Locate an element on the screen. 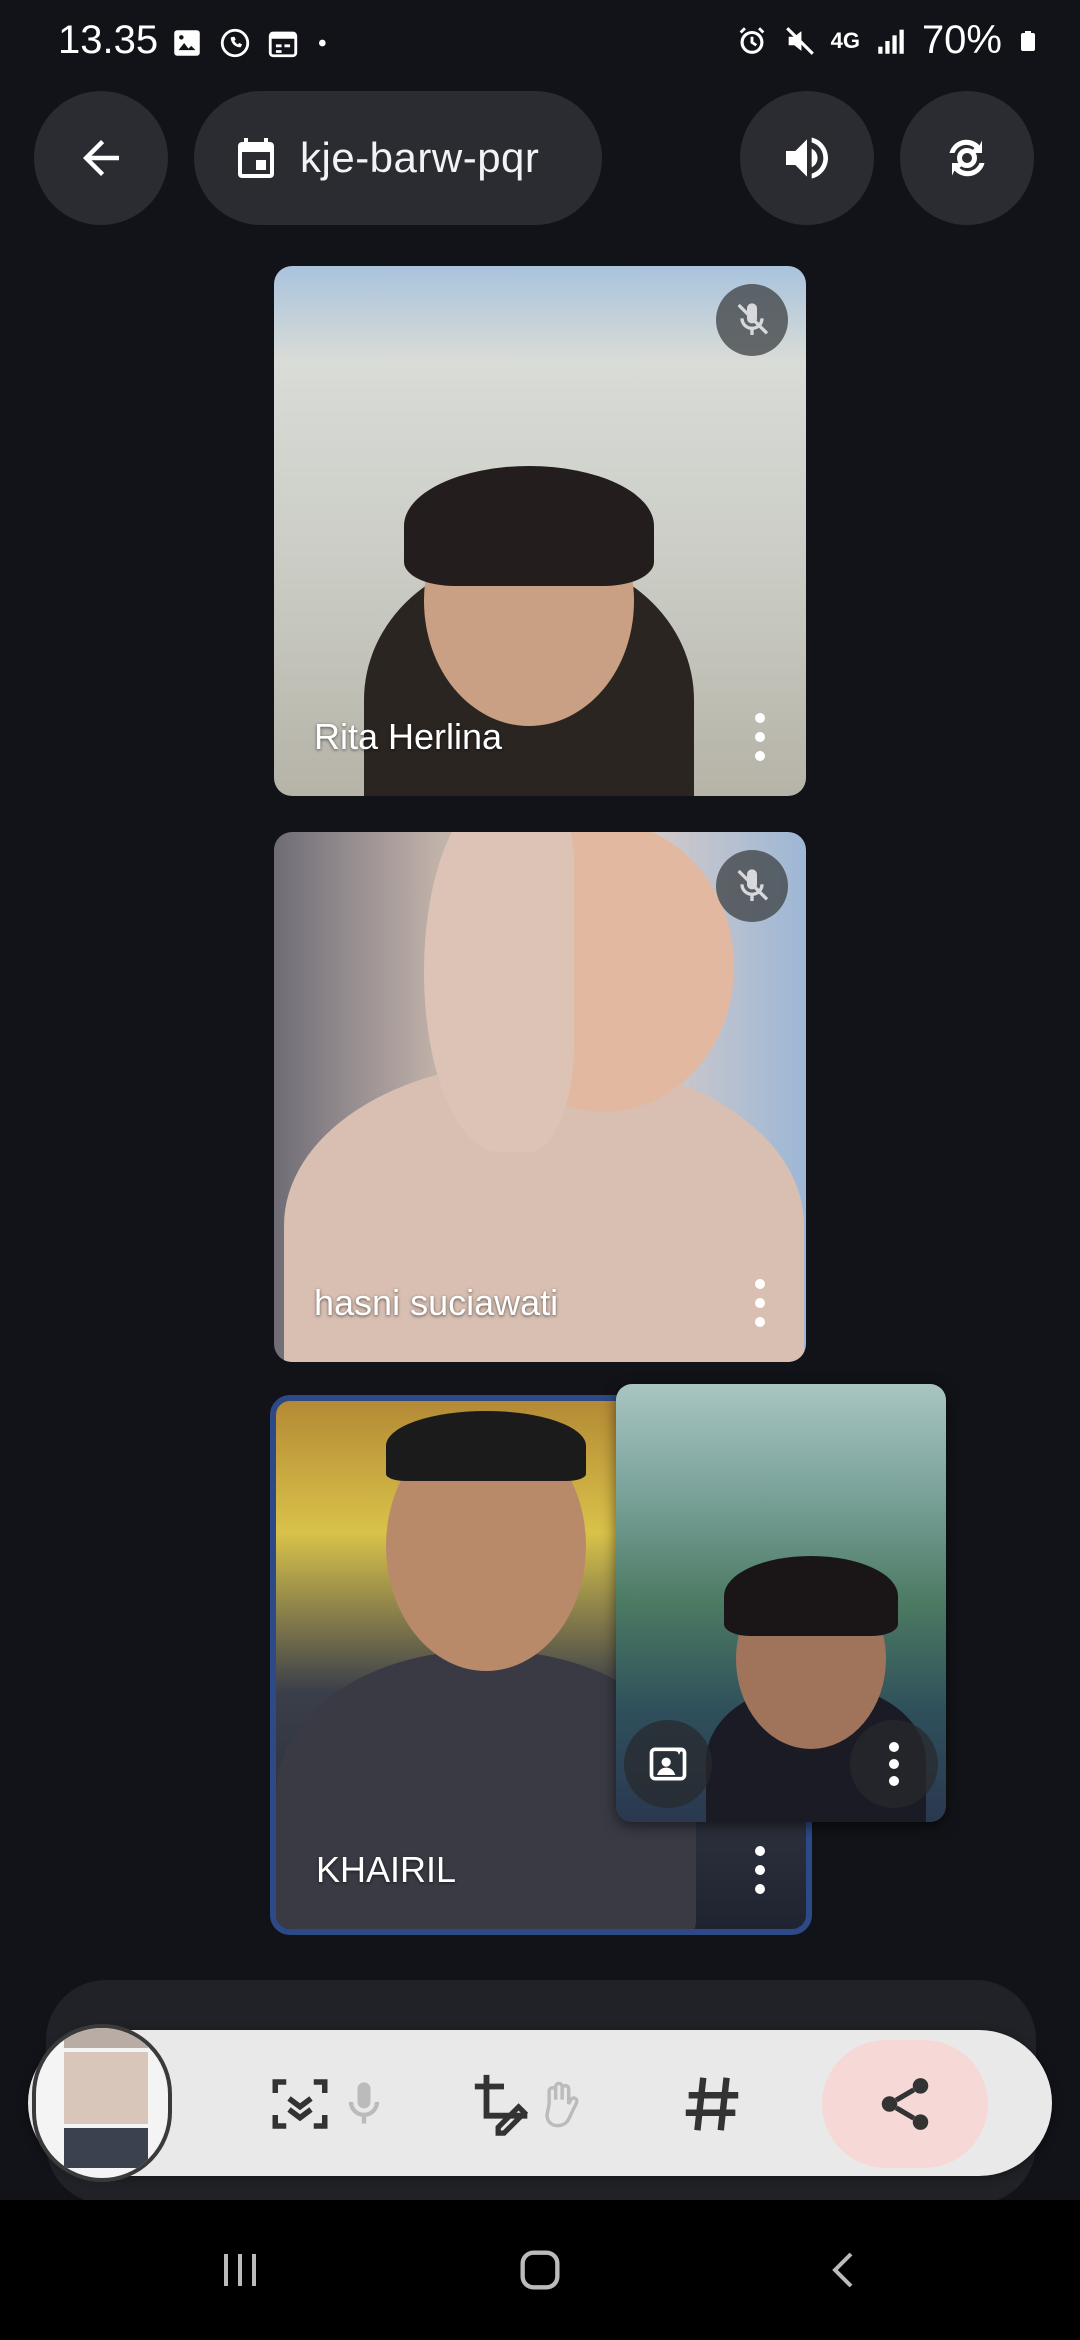 The width and height of the screenshot is (1080, 2340). screenshot-thumbnail is located at coordinates (102, 2103).